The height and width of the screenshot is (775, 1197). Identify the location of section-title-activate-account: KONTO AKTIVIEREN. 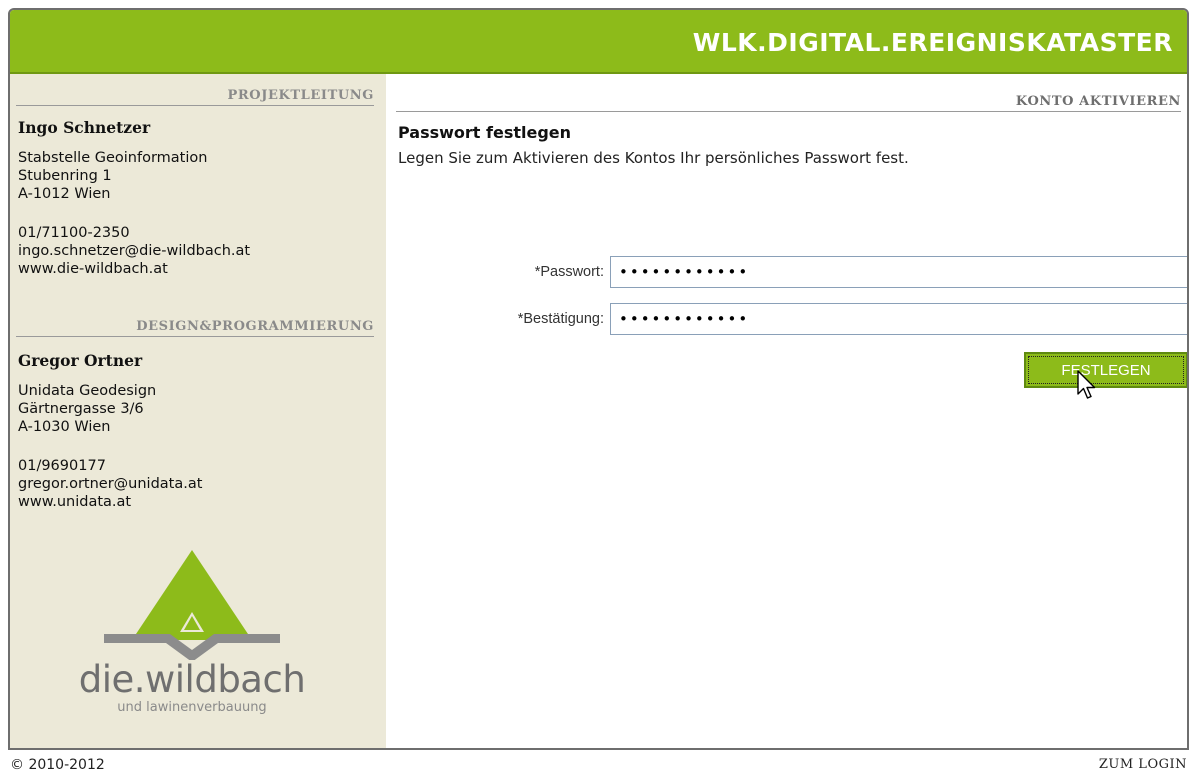
(788, 103).